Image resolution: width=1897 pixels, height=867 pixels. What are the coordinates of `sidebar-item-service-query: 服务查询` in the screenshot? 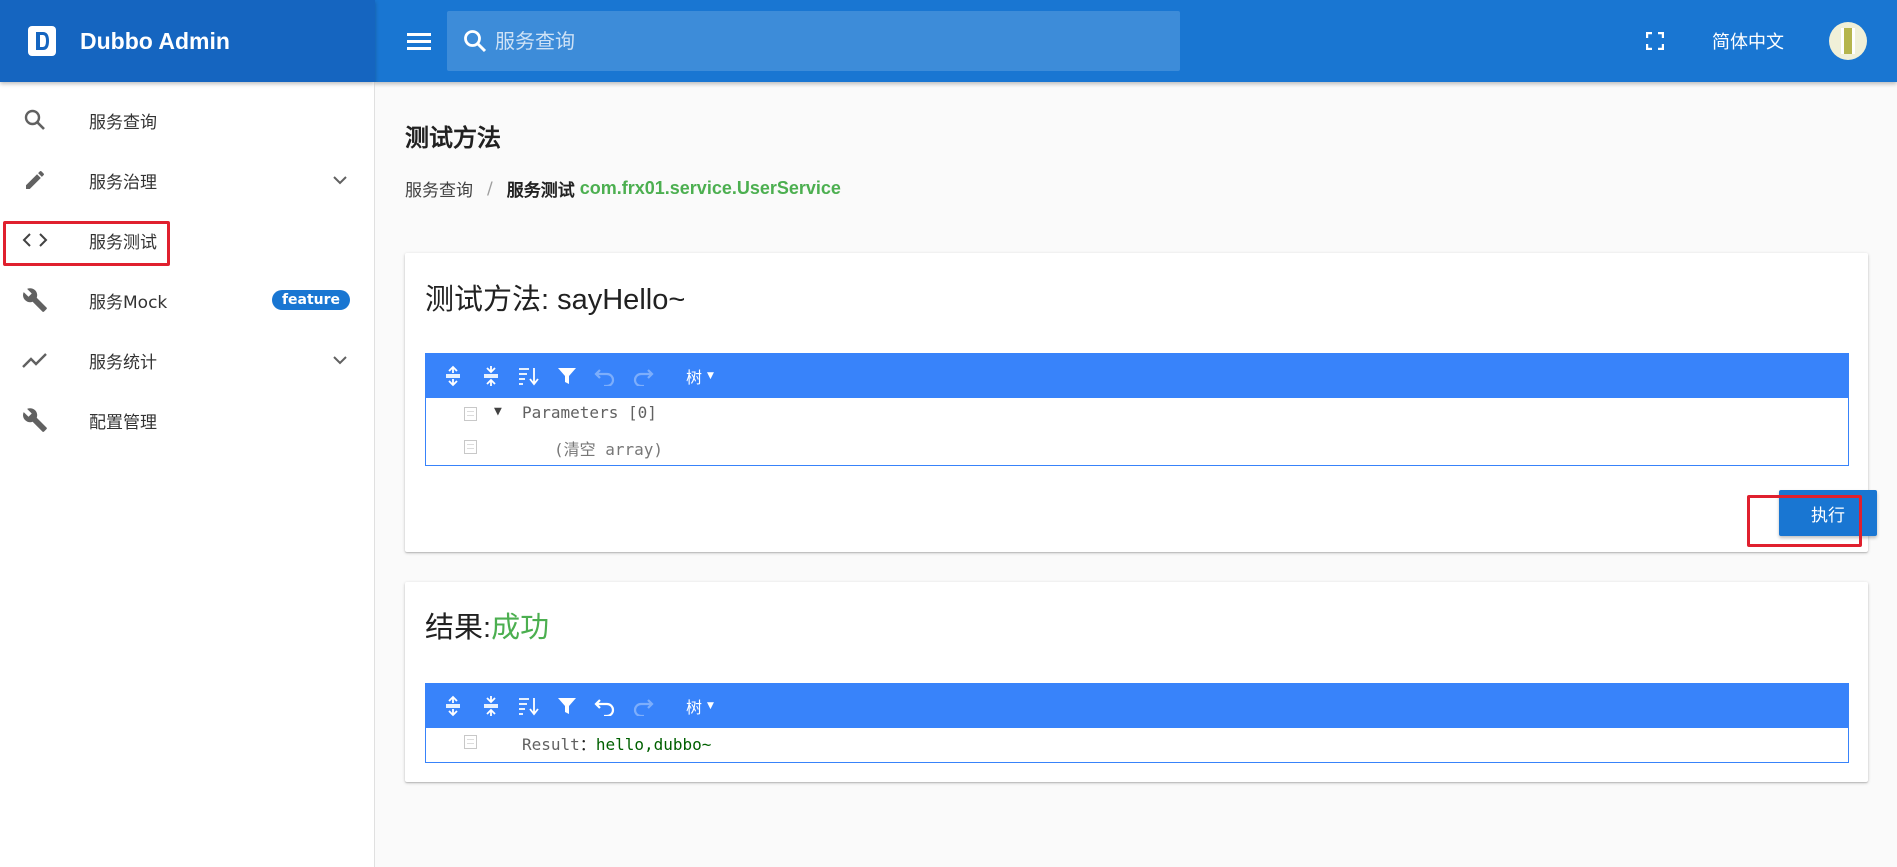 It's located at (187, 120).